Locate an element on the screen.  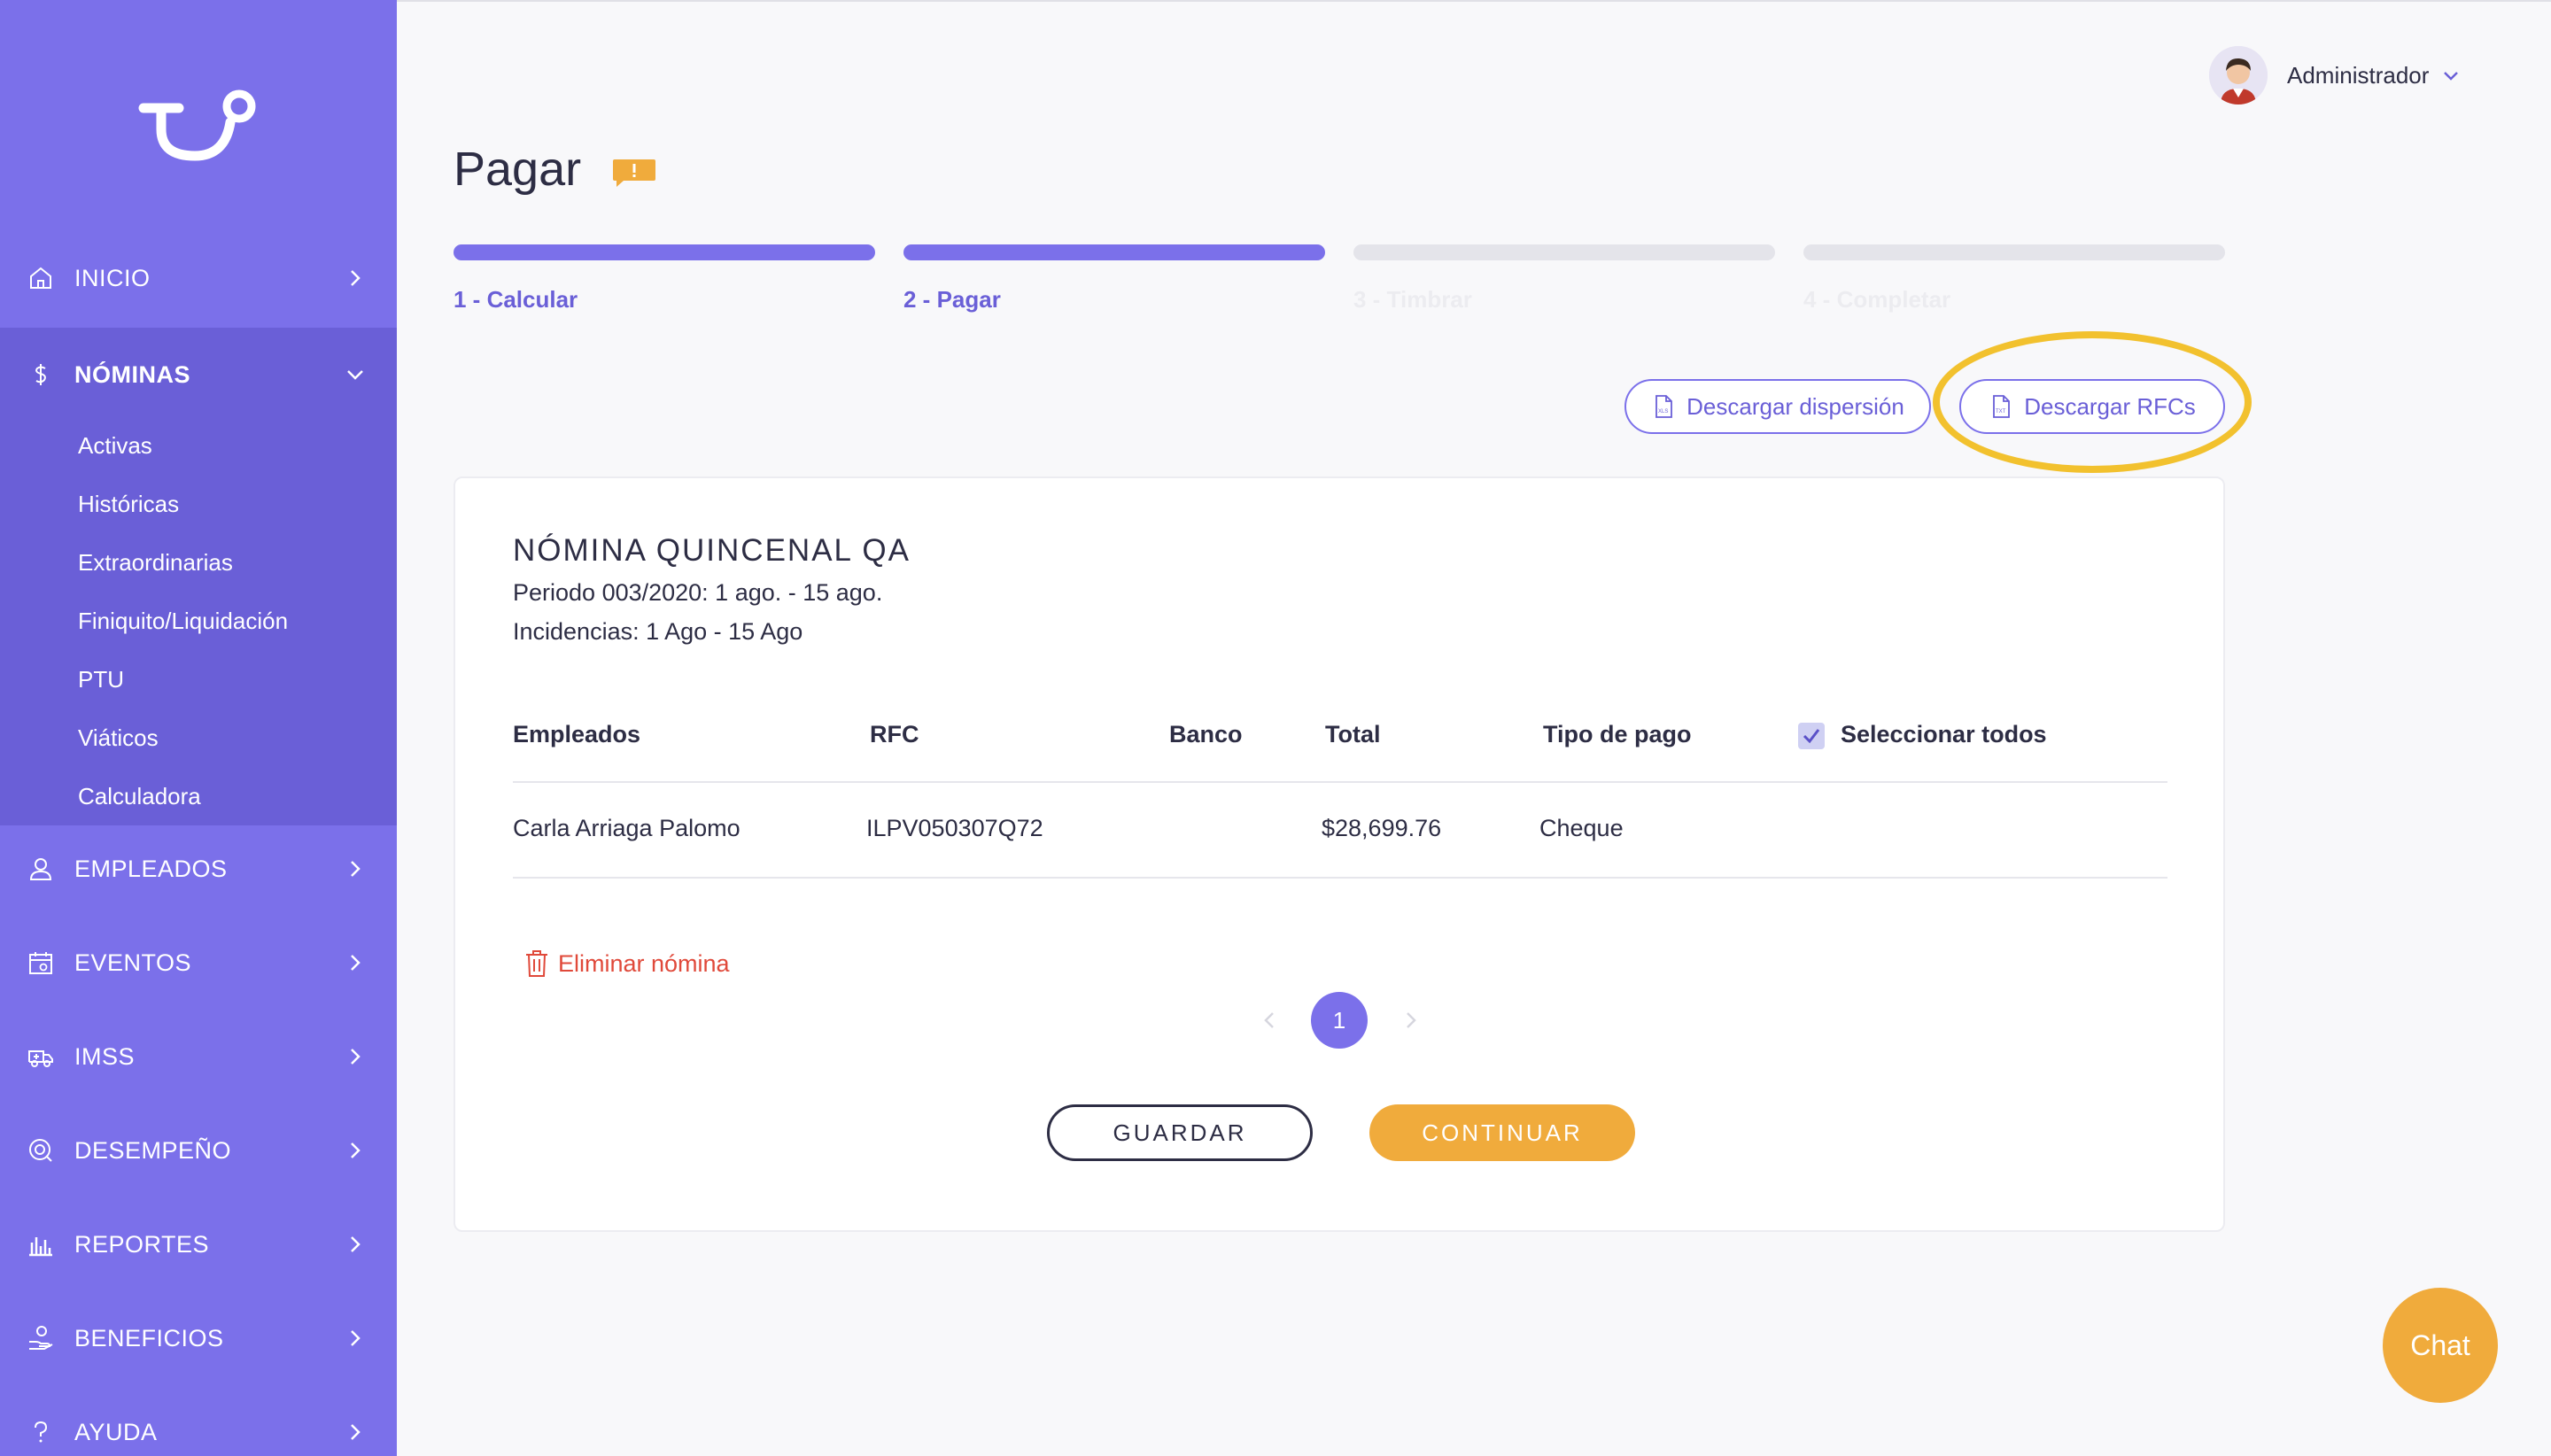
question-icon is located at coordinates (41, 1432).